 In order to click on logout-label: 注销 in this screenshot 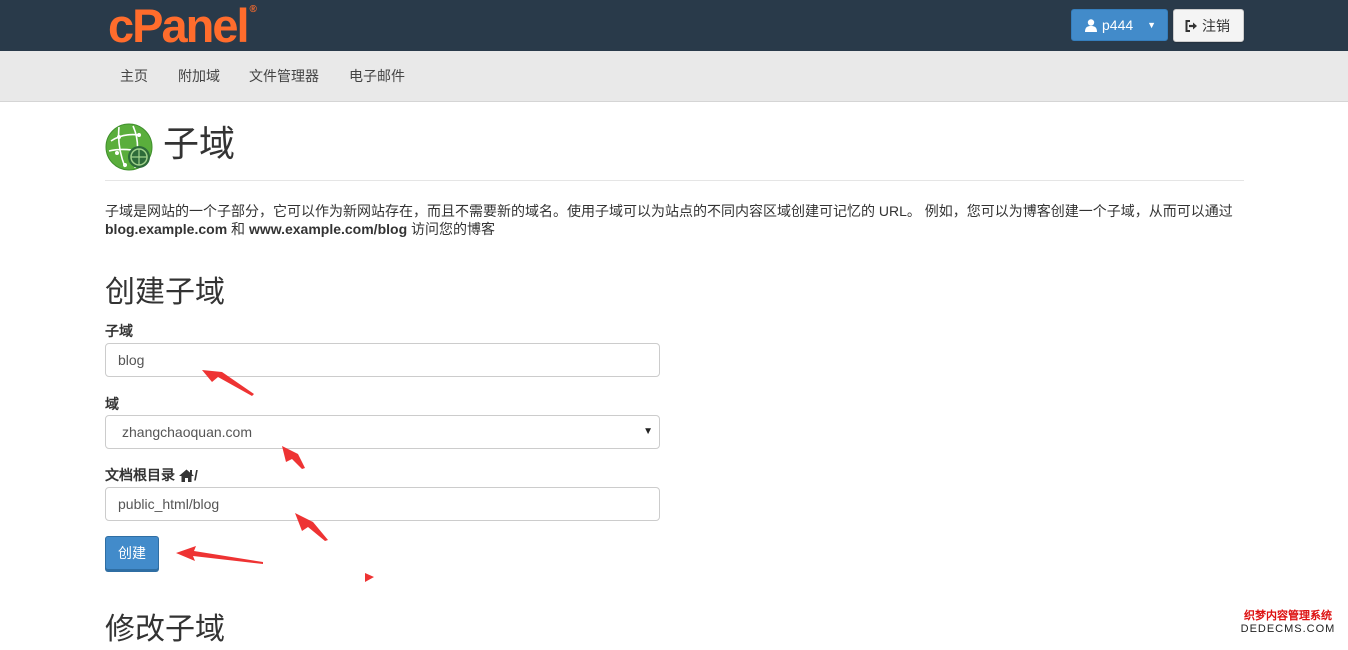, I will do `click(1216, 25)`.